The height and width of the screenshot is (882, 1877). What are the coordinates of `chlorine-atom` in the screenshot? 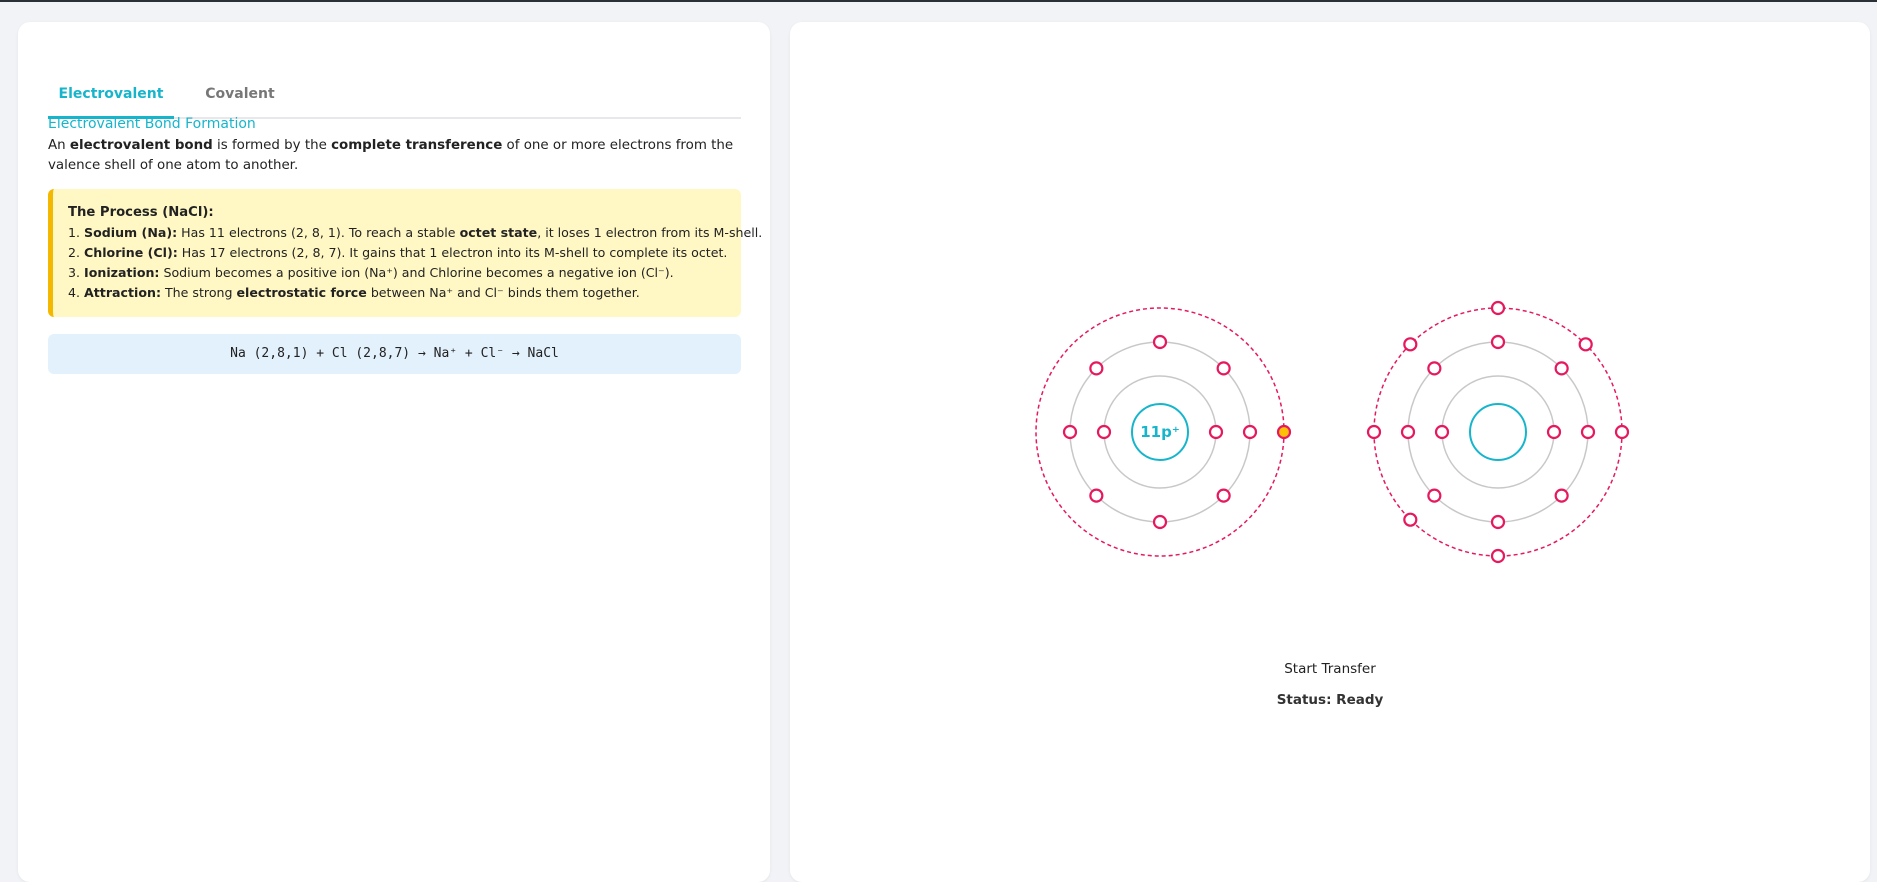 It's located at (1498, 432).